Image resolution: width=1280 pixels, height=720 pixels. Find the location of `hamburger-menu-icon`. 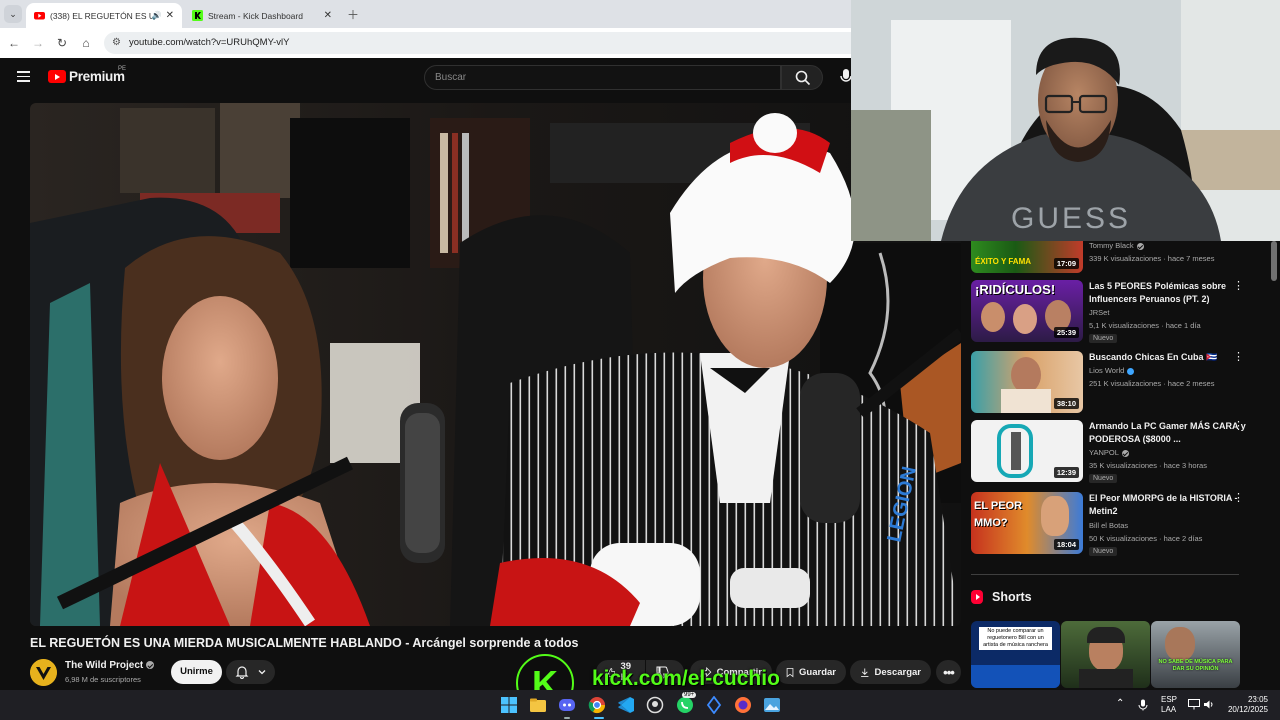

hamburger-menu-icon is located at coordinates (23, 76).